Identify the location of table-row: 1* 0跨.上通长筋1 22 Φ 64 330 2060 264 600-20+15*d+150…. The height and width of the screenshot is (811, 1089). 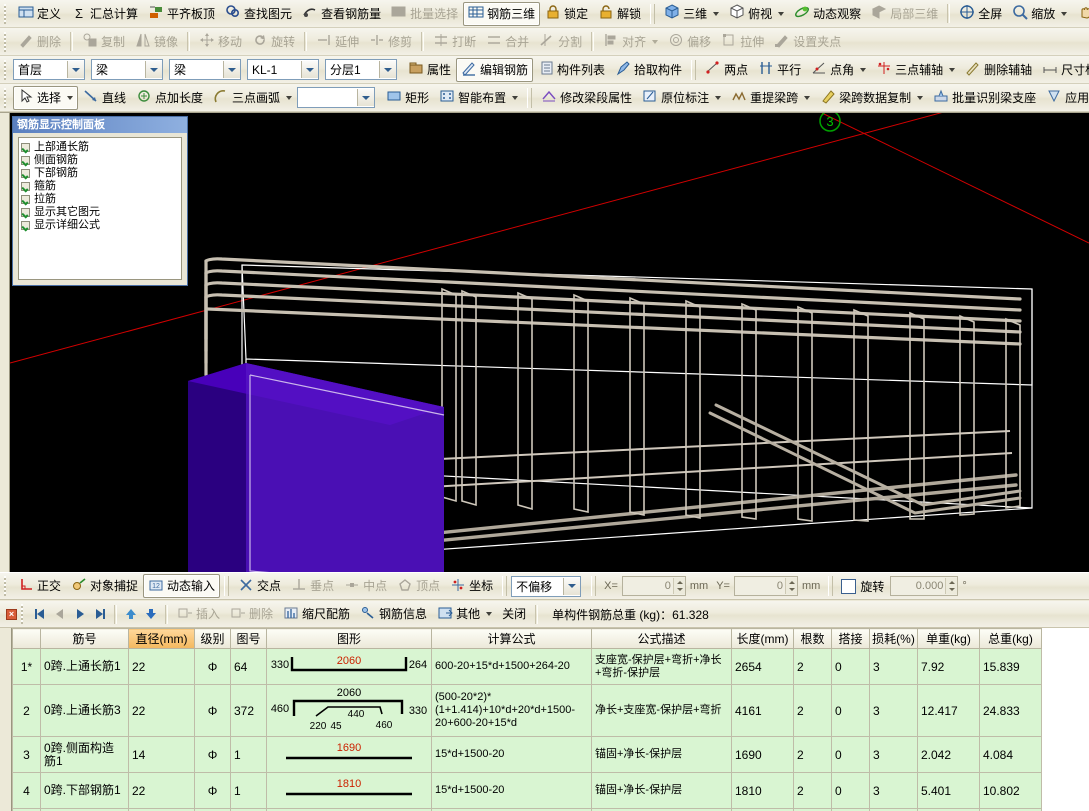
(527, 666).